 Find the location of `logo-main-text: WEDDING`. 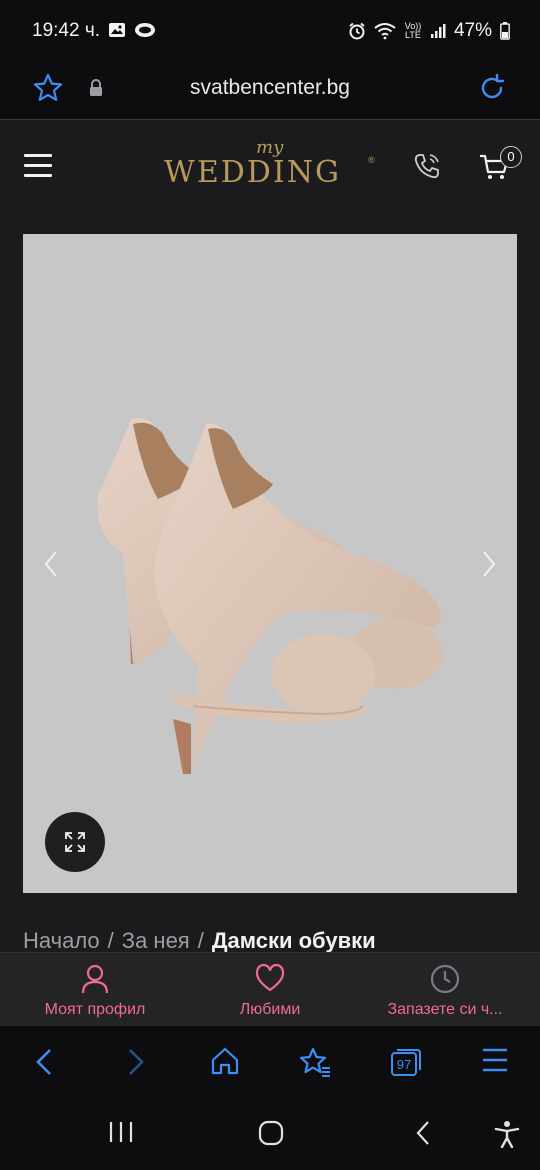

logo-main-text: WEDDING is located at coordinates (252, 172).